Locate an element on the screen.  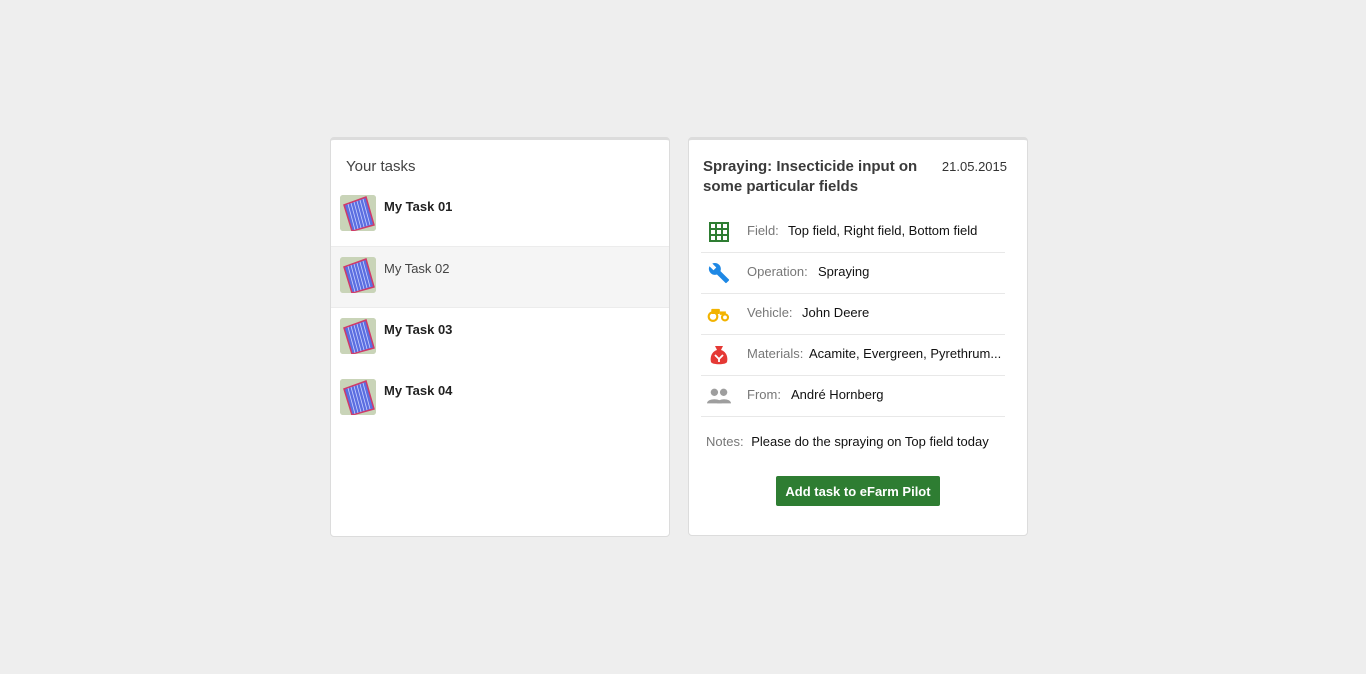
task-item-2: My Task 02 is located at coordinates (500, 277).